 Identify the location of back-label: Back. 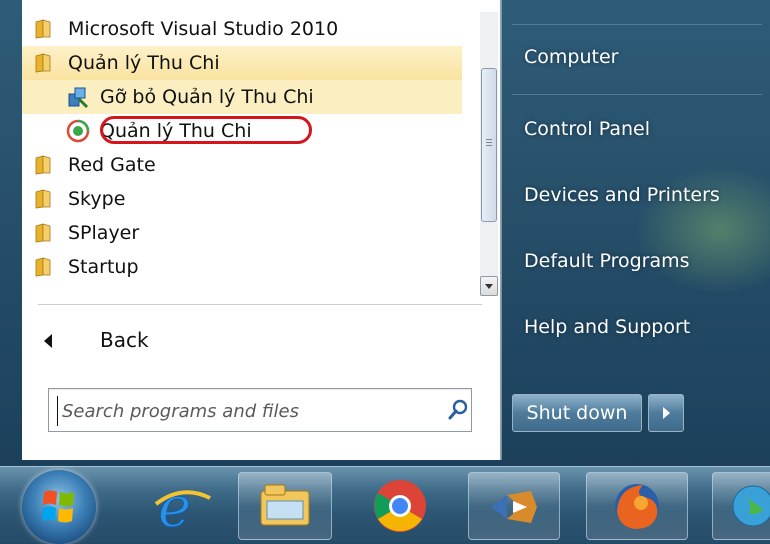
(124, 340).